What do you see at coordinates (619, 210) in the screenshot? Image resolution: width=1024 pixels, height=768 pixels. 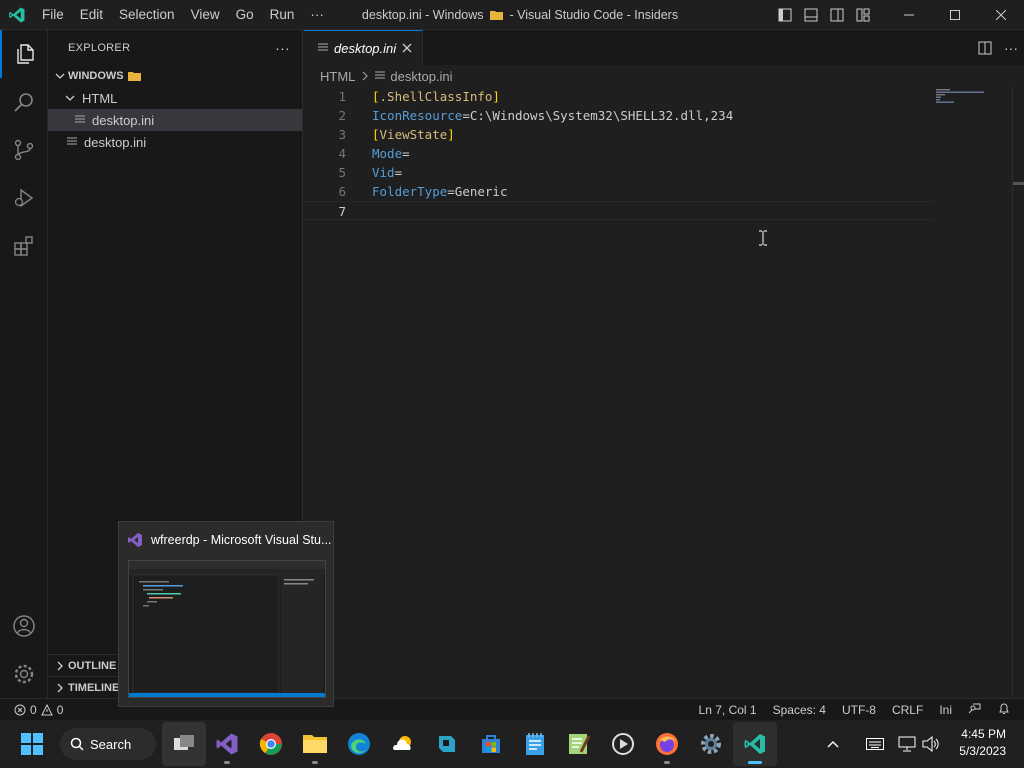 I see `code-line: 7` at bounding box center [619, 210].